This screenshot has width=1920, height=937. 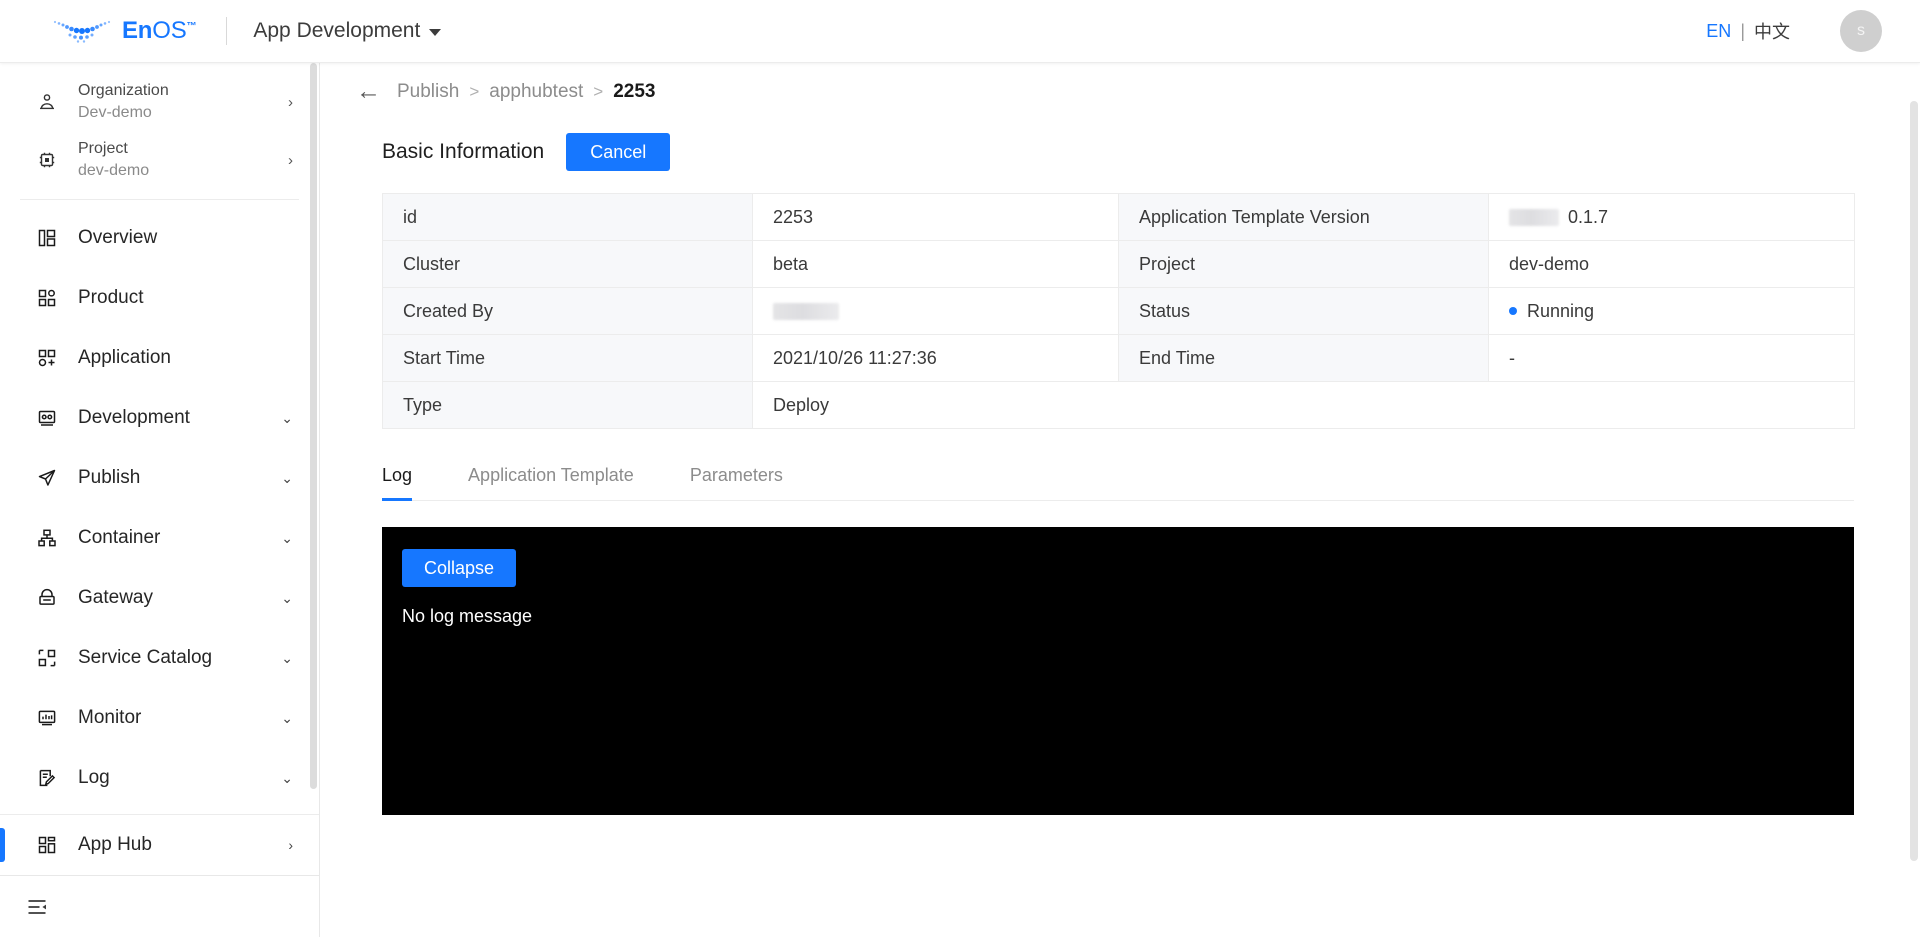 I want to click on sidebar-item-gateway: Gateway ⌄, so click(x=159, y=598).